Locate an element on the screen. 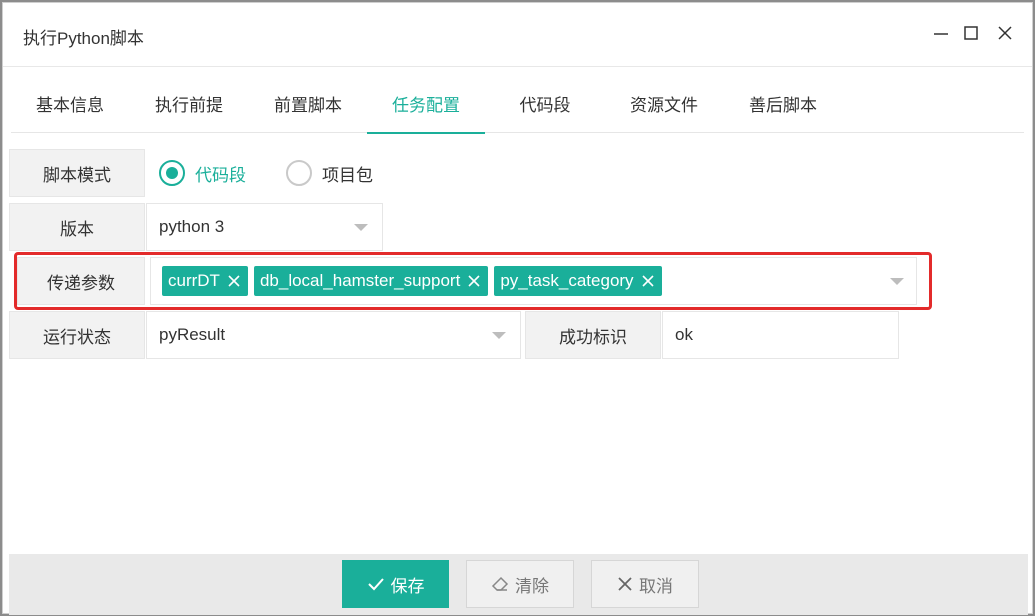 The image size is (1035, 616). maximize-button is located at coordinates (971, 33).